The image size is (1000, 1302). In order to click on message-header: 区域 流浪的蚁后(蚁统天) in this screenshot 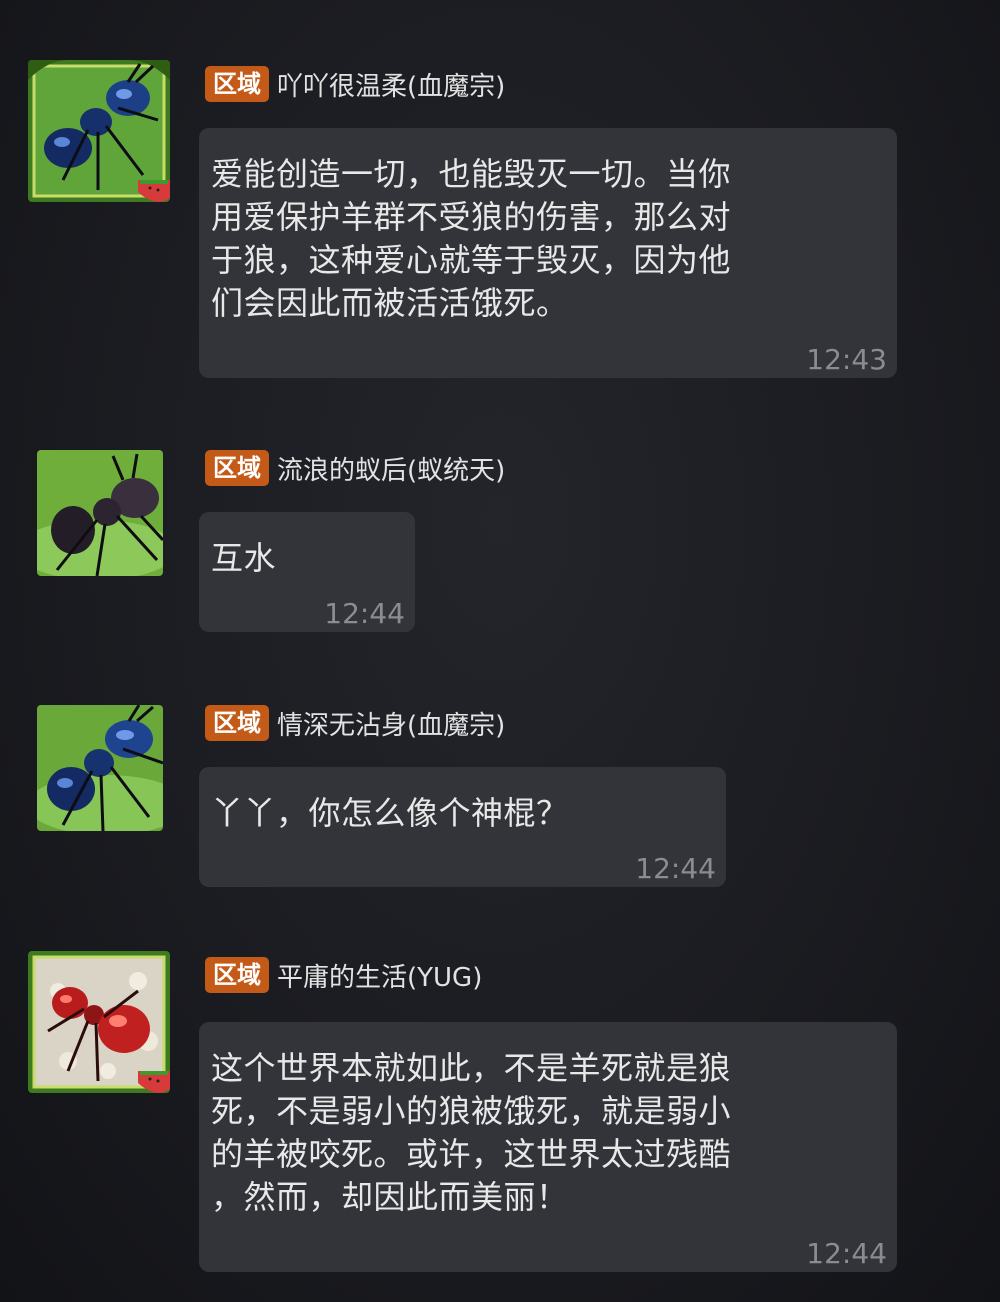, I will do `click(355, 468)`.